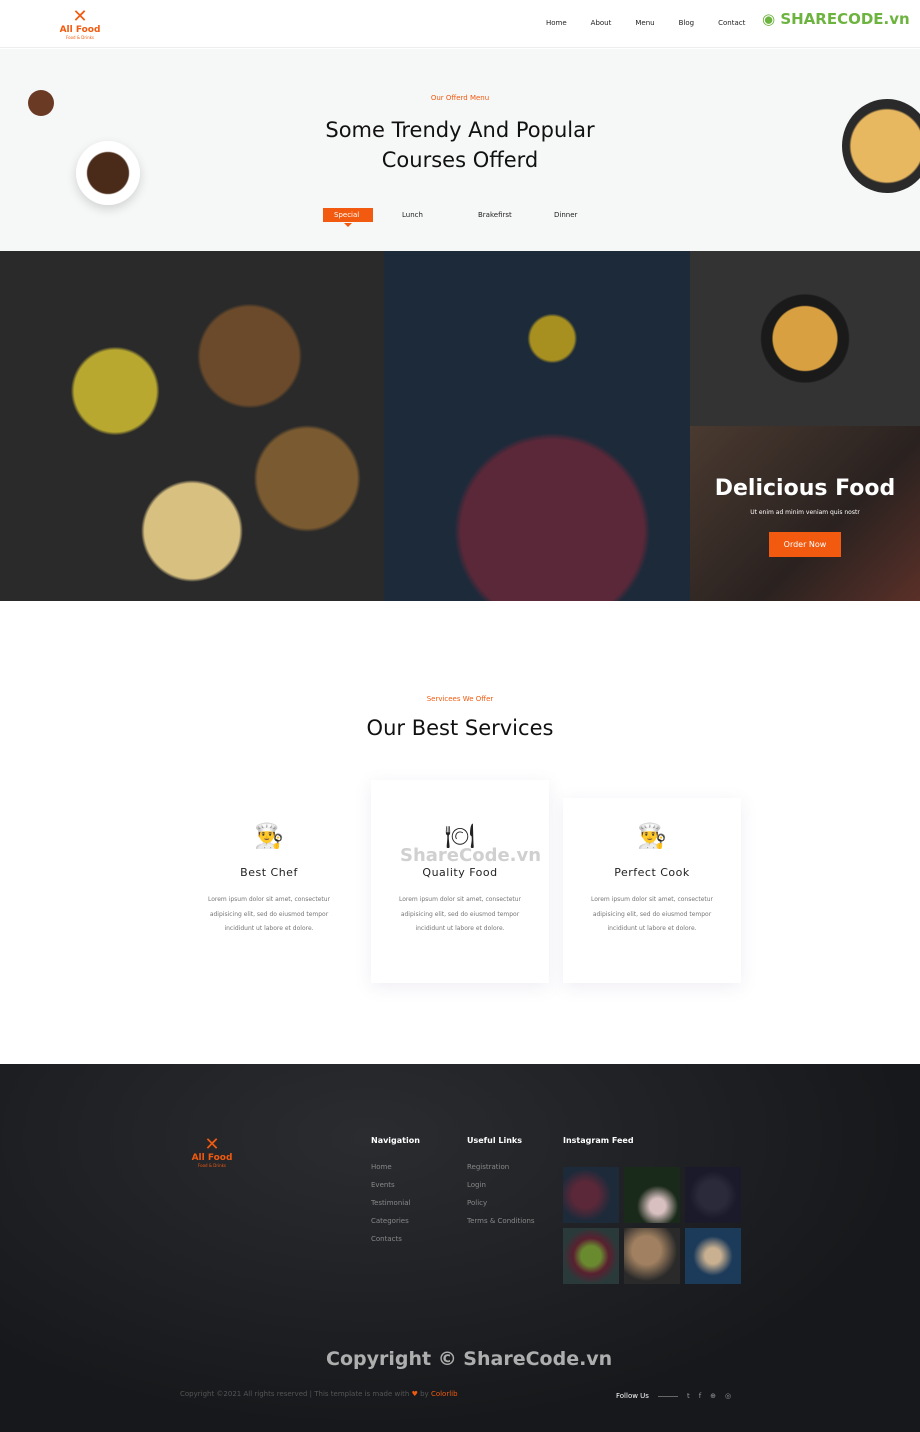 Image resolution: width=920 pixels, height=1432 pixels. What do you see at coordinates (469, 1359) in the screenshot?
I see `copyright-watermark: Copyright © ShareCode.vn` at bounding box center [469, 1359].